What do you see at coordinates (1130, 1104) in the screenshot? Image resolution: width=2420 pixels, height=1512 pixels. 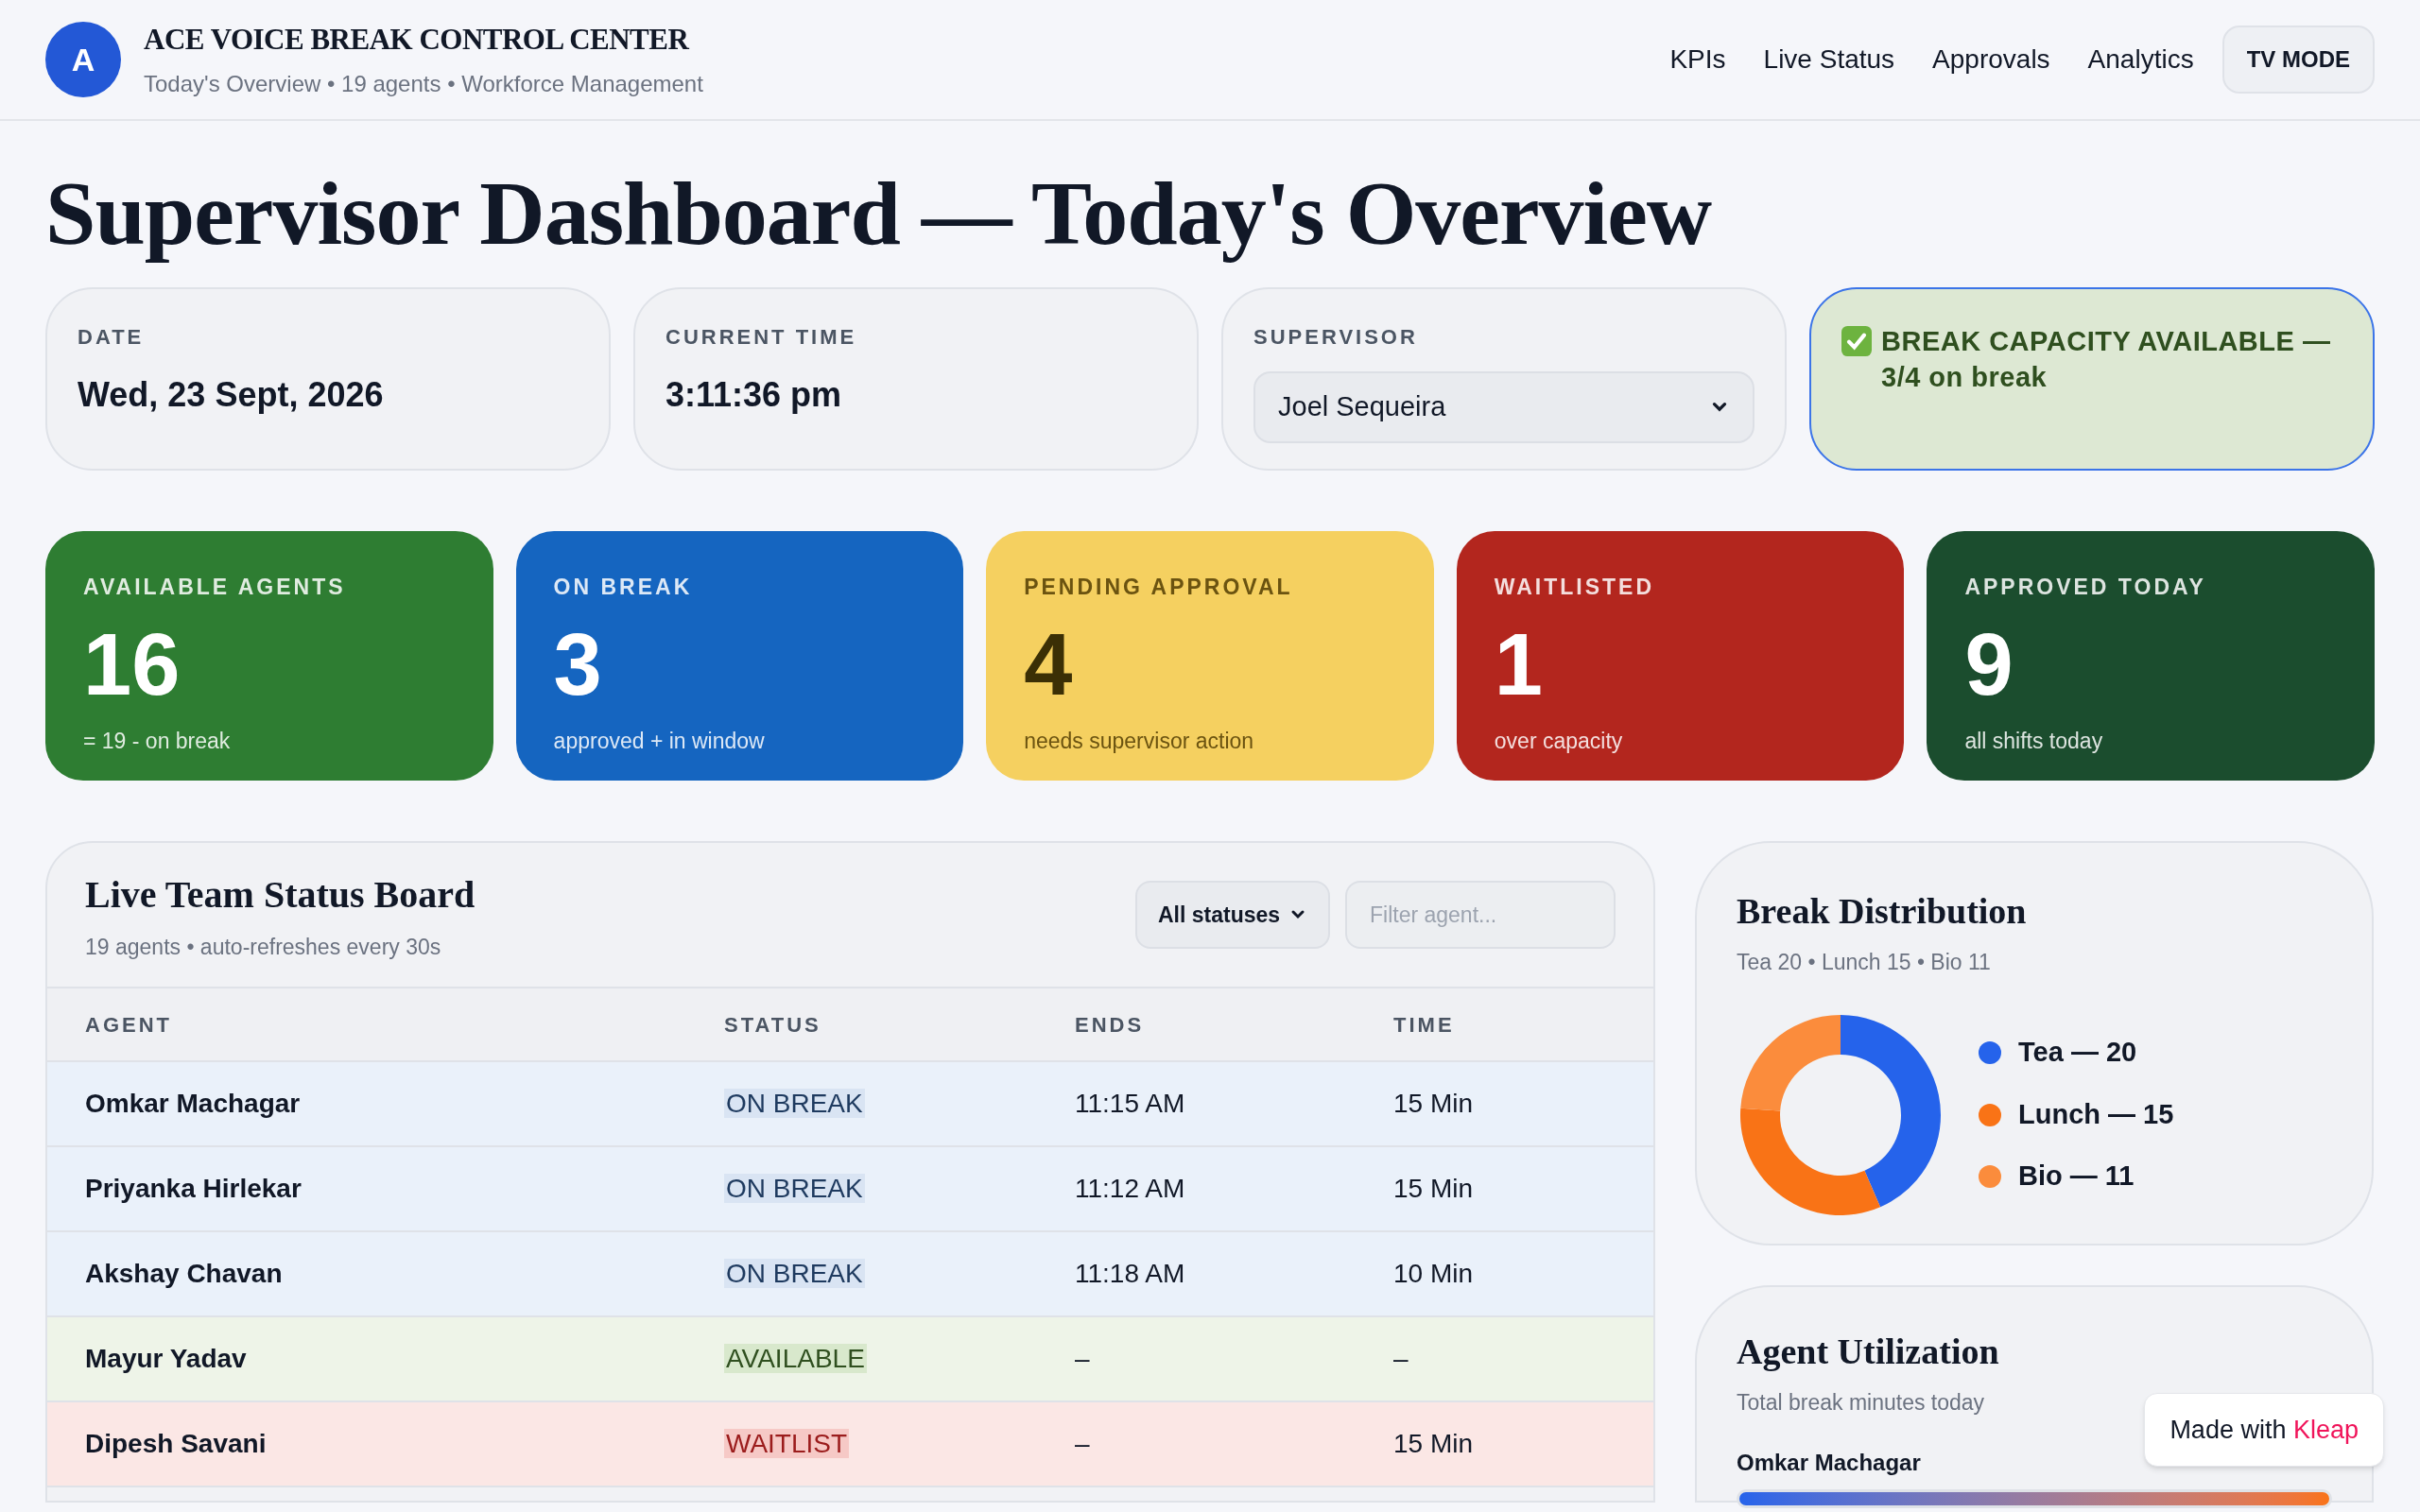 I see `end-time: 11:15 AM` at bounding box center [1130, 1104].